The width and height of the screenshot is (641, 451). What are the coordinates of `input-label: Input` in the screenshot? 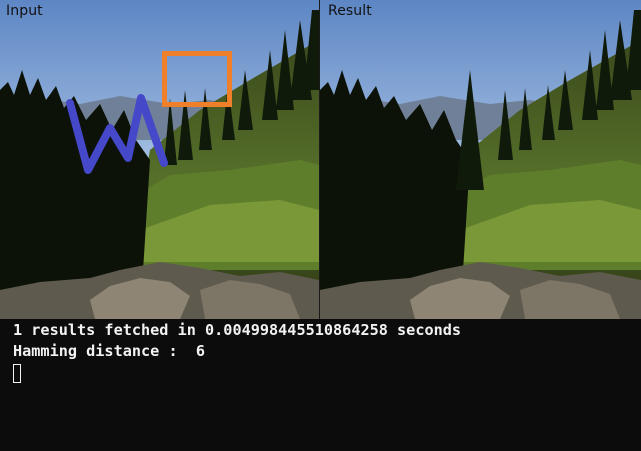 It's located at (24, 11).